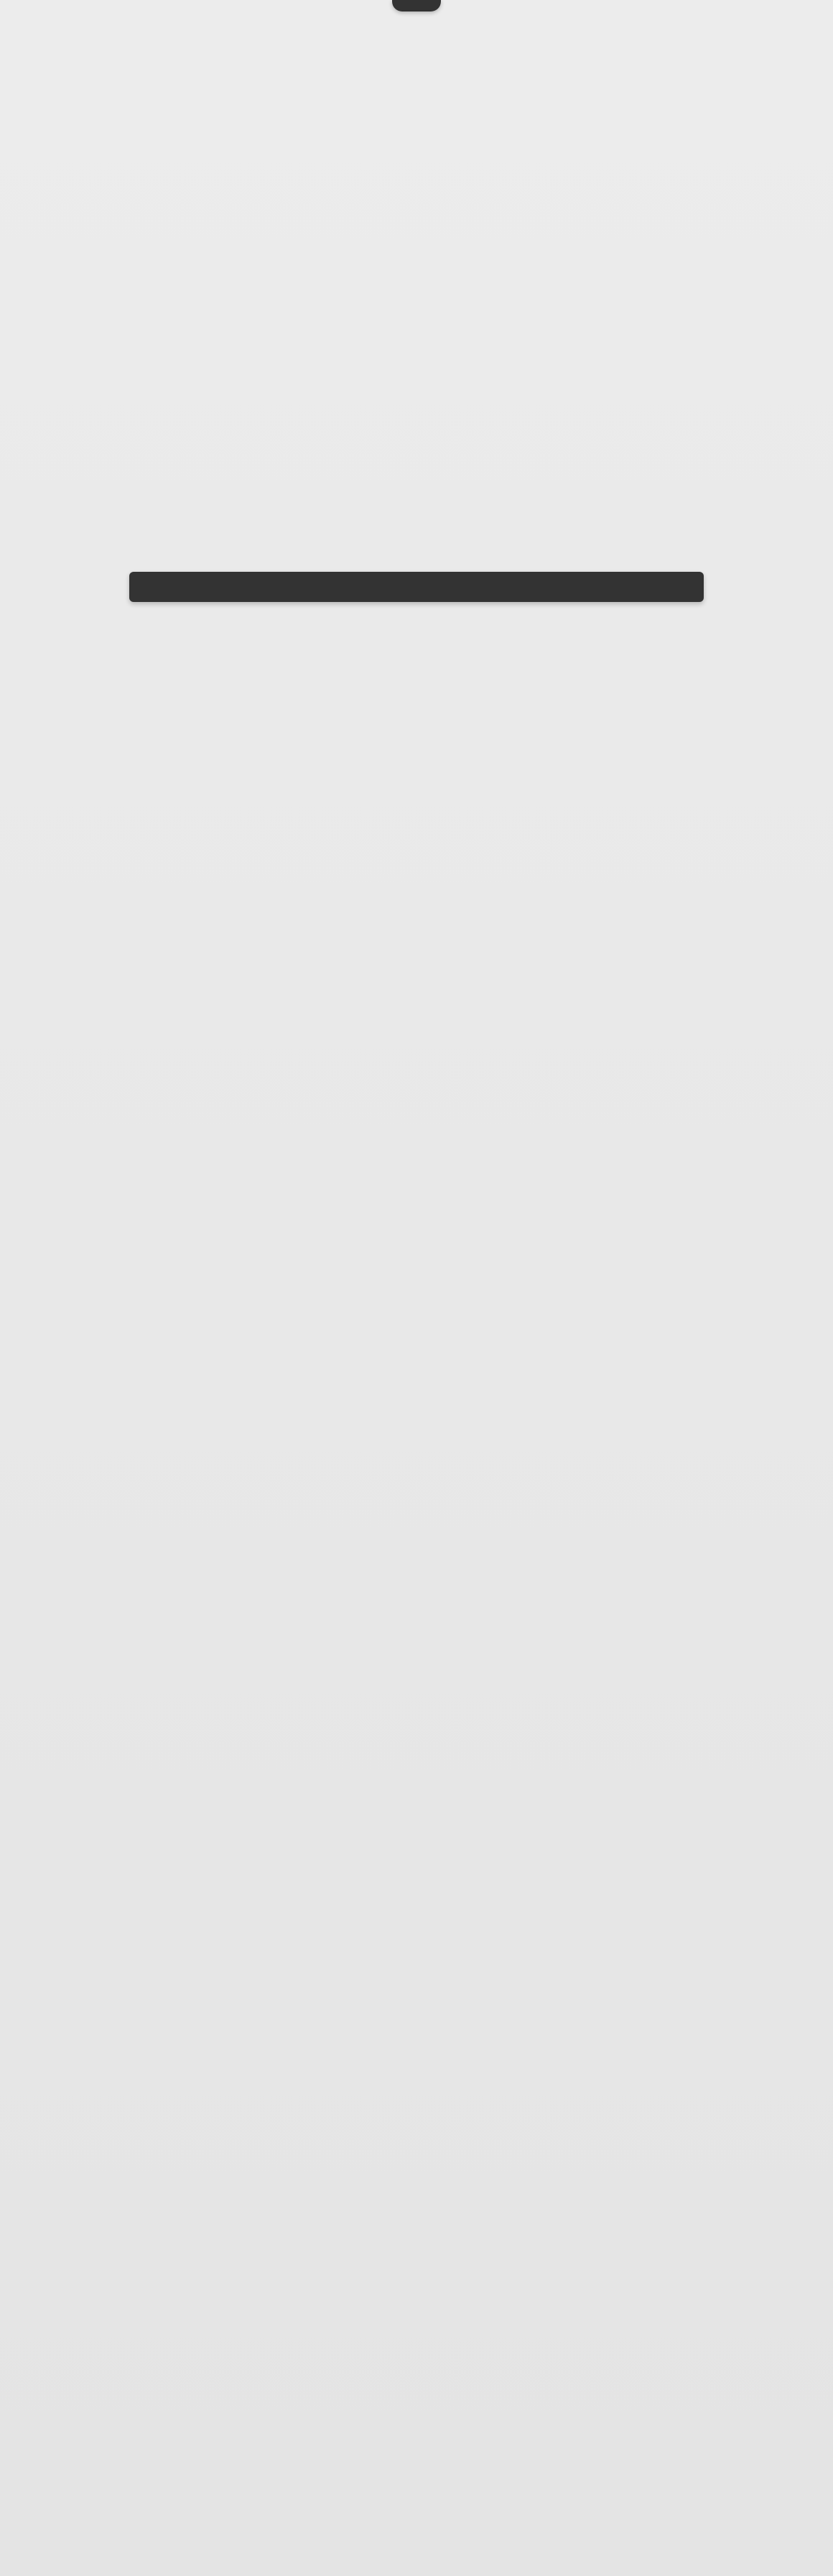 This screenshot has width=833, height=2576. Describe the element at coordinates (416, 5) in the screenshot. I see `header-banner` at that location.